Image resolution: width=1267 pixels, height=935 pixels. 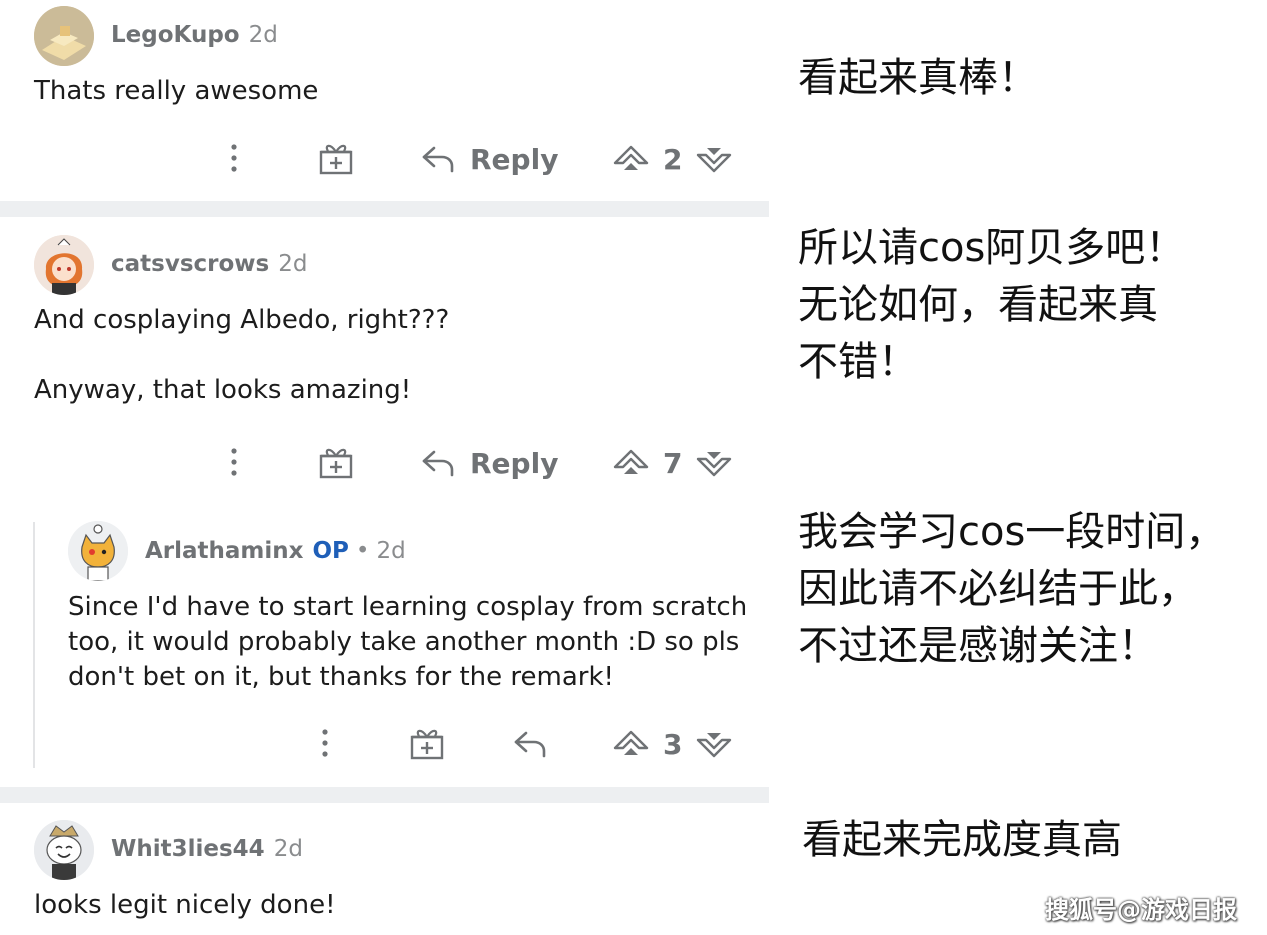 I want to click on comment-meta: catsvscrows 2d, so click(x=209, y=264).